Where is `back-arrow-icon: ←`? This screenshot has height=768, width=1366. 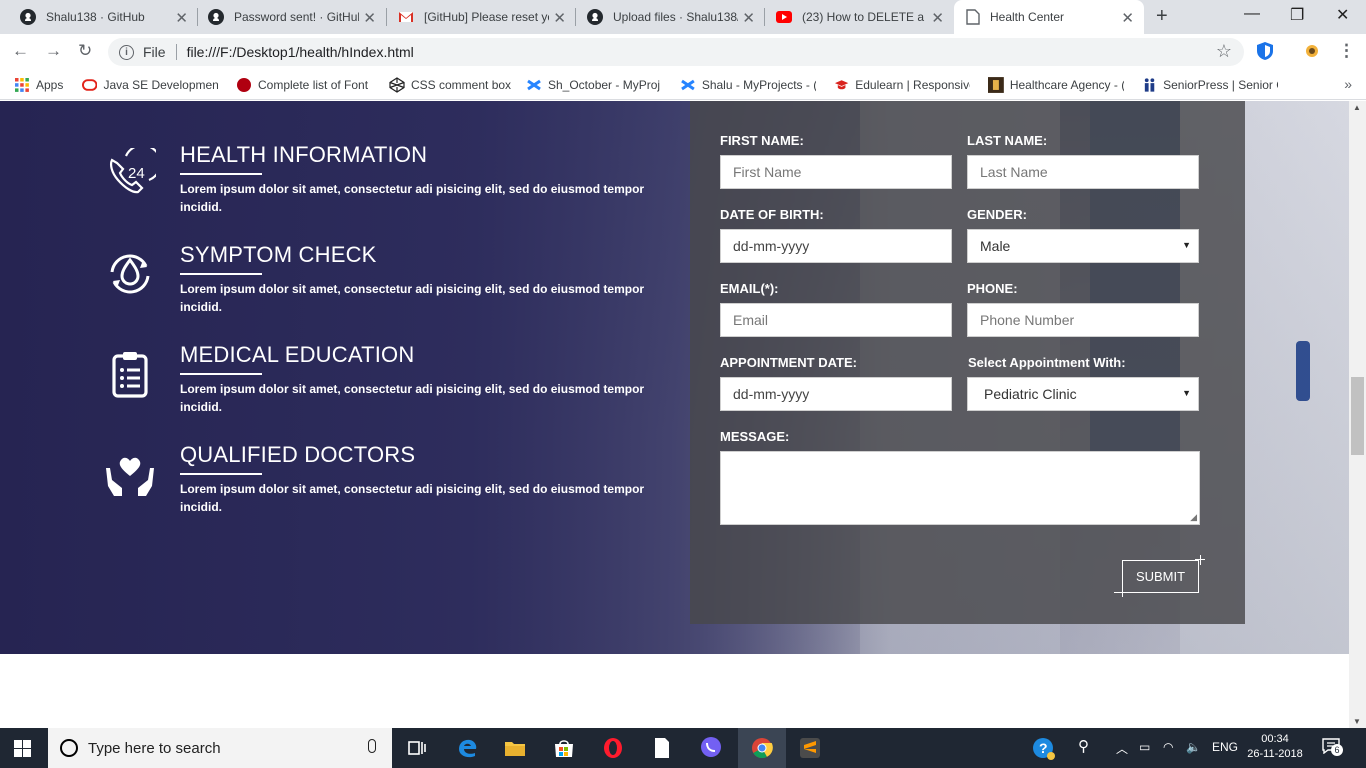 back-arrow-icon: ← is located at coordinates (20, 51).